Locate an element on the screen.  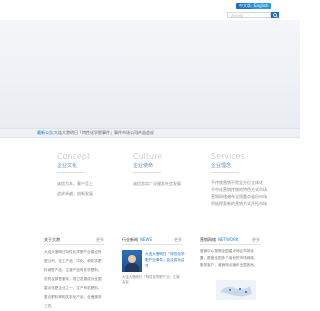
column-text: 不中化营销传统的特色方式市场 is located at coordinates (239, 189).